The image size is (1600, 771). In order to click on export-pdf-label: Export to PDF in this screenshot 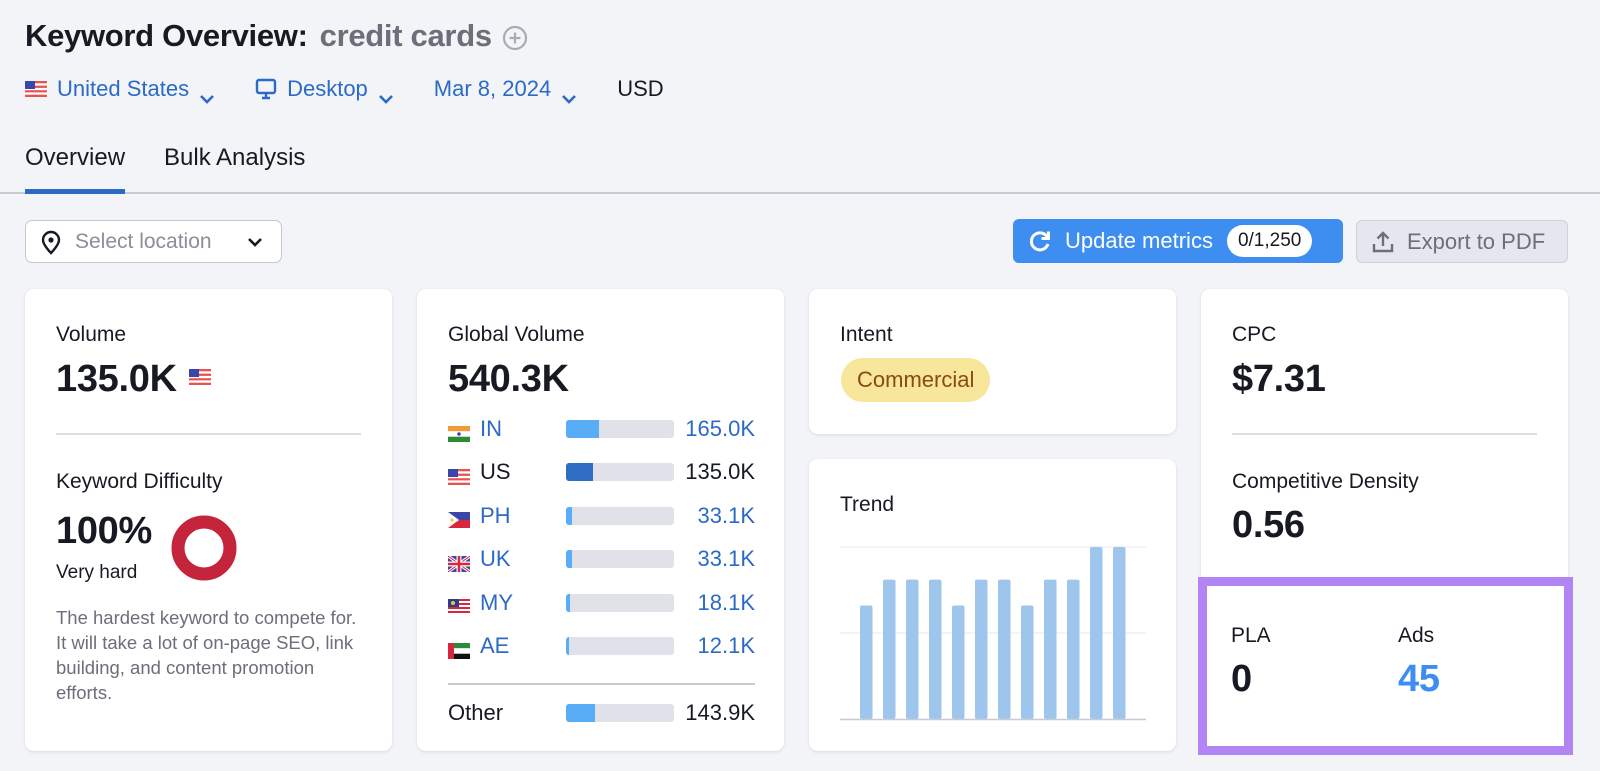, I will do `click(1476, 241)`.